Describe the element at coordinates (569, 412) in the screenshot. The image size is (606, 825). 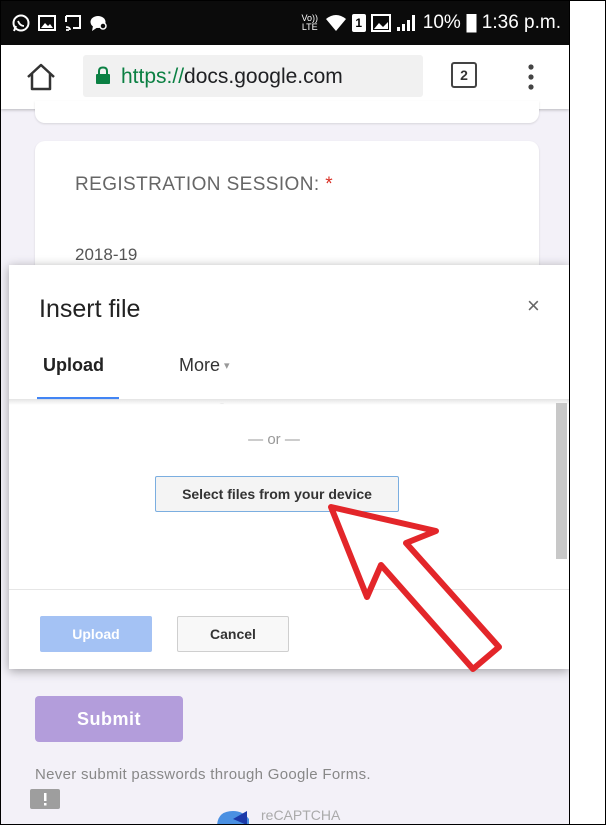
I see `phone-edge-rule` at that location.